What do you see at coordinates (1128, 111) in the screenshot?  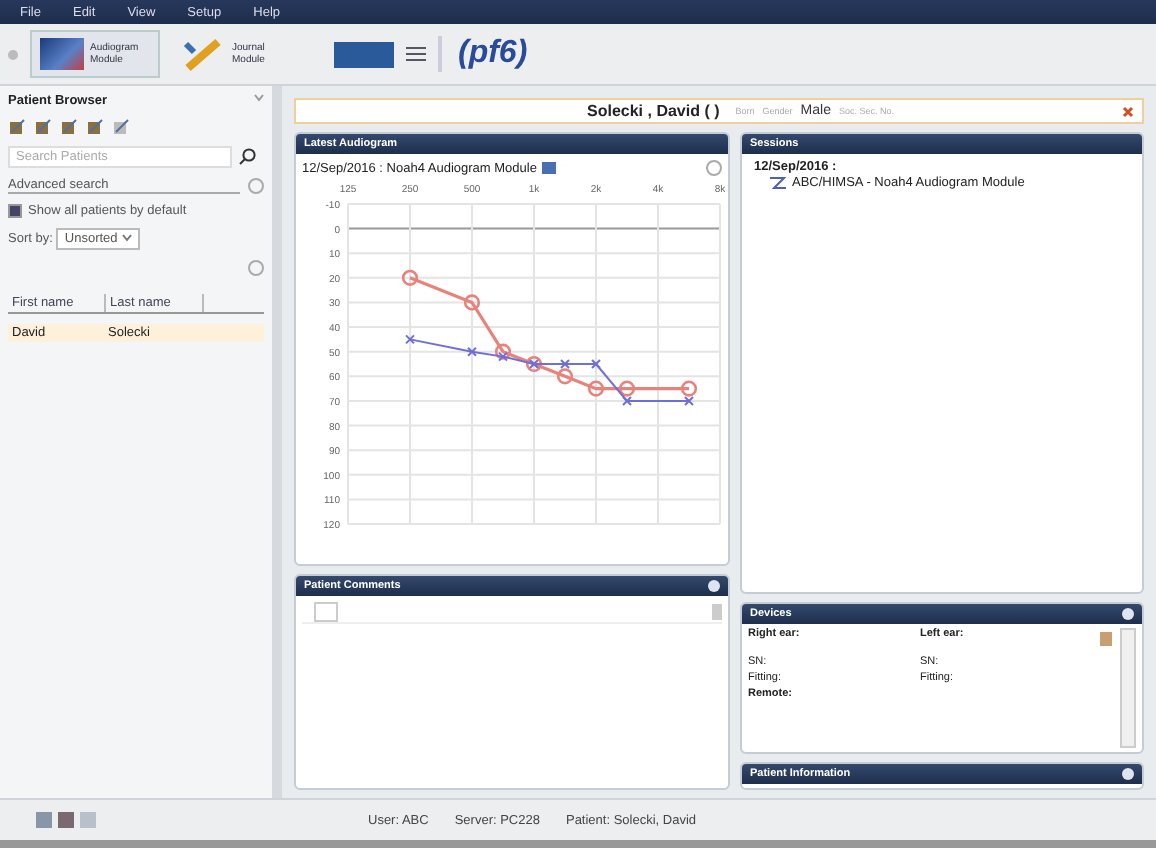 I see `close-icon` at bounding box center [1128, 111].